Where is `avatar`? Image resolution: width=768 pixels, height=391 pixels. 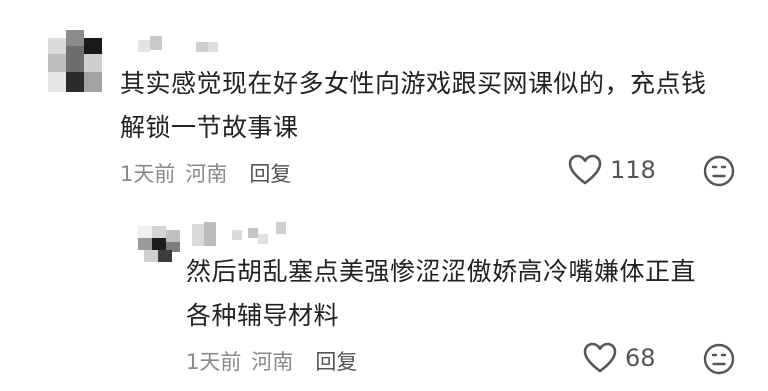 avatar is located at coordinates (75, 61).